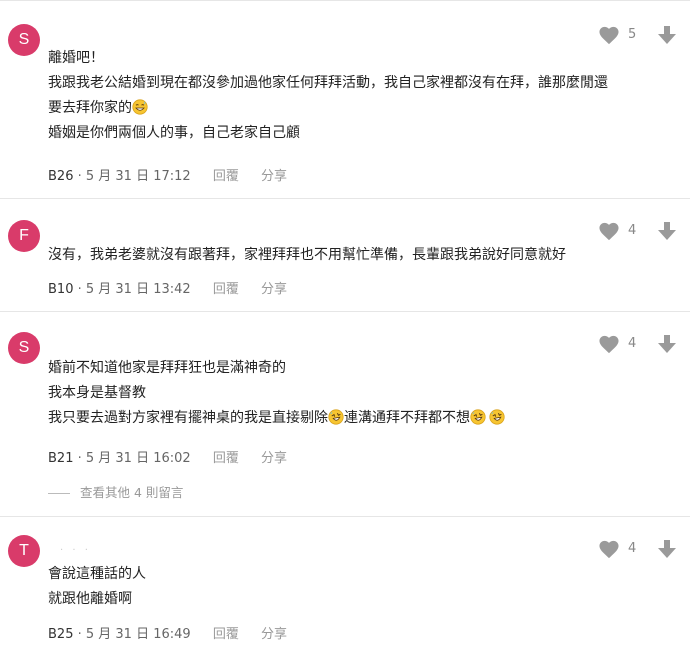 This screenshot has height=656, width=690. I want to click on comment-line: 我只要去過對方家裡有擺神桌的我是直接剔除, so click(188, 418).